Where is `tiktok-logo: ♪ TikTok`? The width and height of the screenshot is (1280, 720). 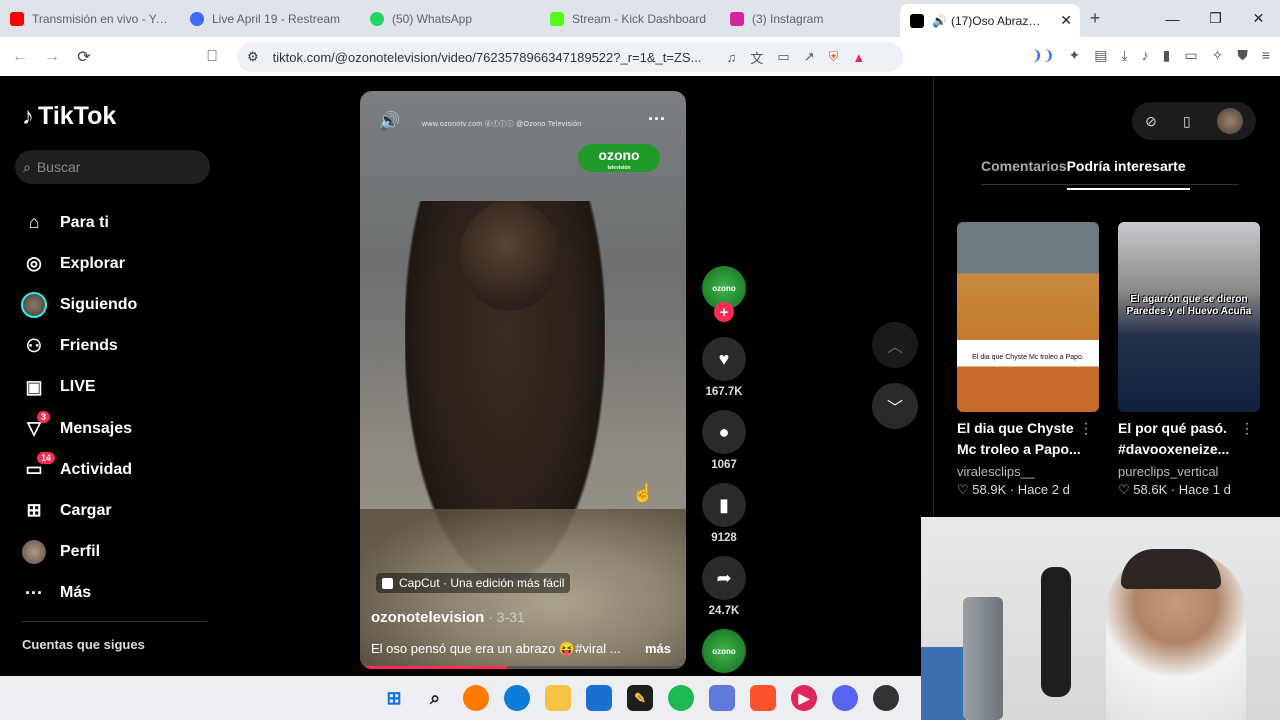
tiktok-logo: ♪ TikTok is located at coordinates (69, 116).